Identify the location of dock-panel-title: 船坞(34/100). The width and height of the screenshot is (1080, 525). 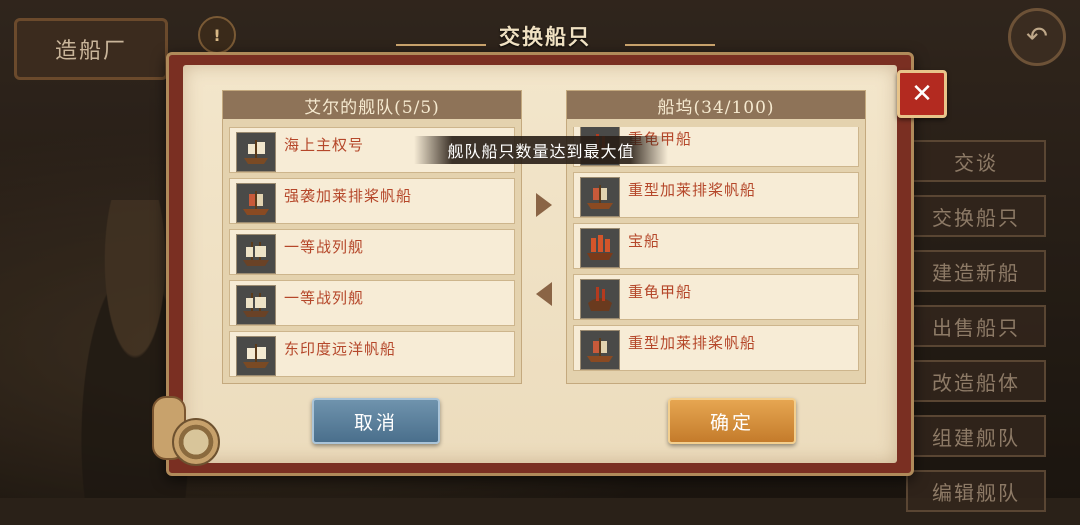
(716, 105).